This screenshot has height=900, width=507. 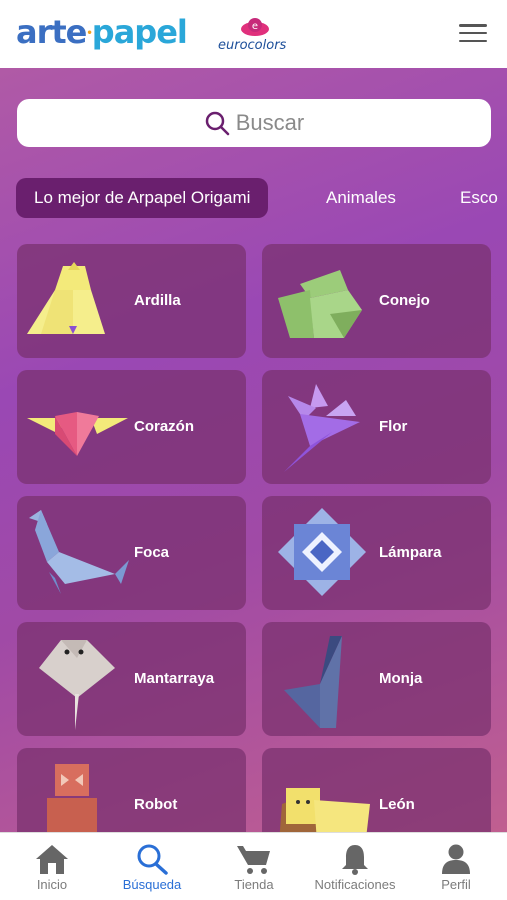 I want to click on origami-card-robot: Robot, so click(x=131, y=790).